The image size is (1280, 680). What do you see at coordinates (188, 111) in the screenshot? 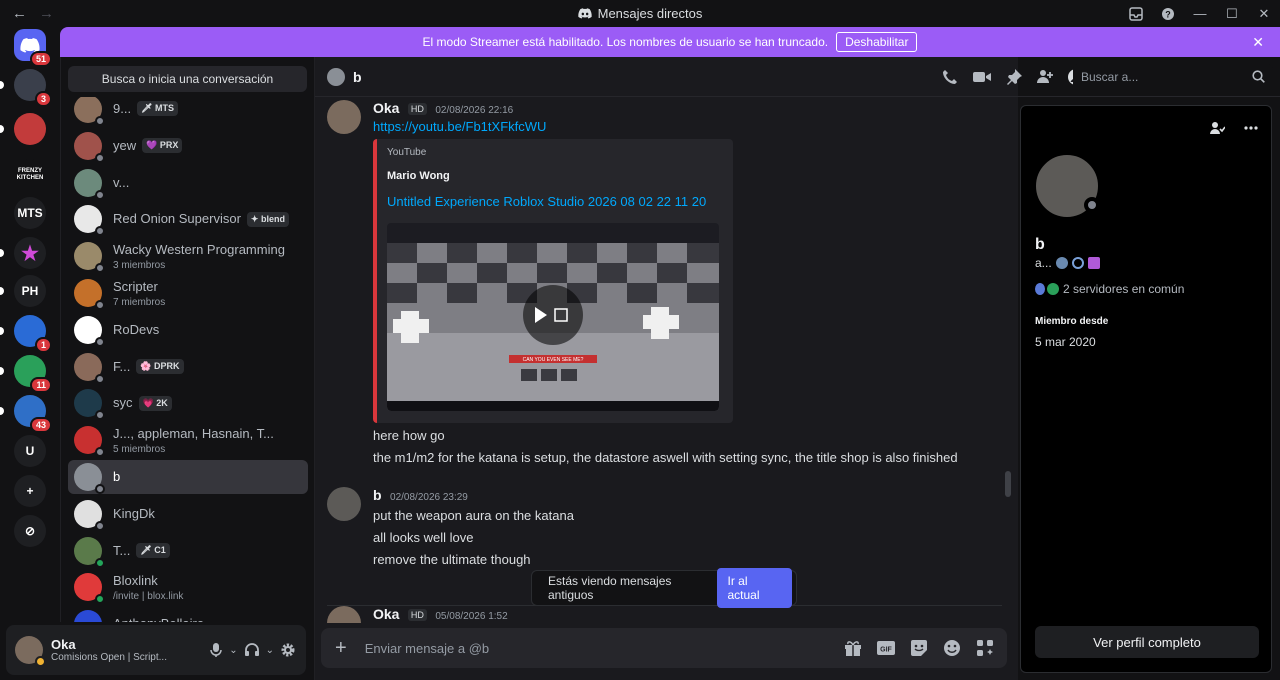
I see `dm-item: 9... 🗡 MTS` at bounding box center [188, 111].